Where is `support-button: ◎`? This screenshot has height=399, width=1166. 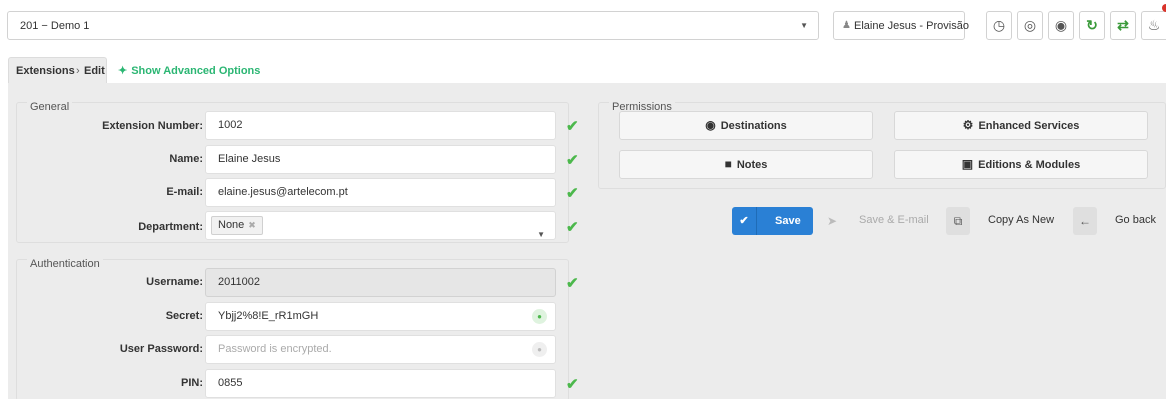
support-button: ◎ is located at coordinates (1030, 25).